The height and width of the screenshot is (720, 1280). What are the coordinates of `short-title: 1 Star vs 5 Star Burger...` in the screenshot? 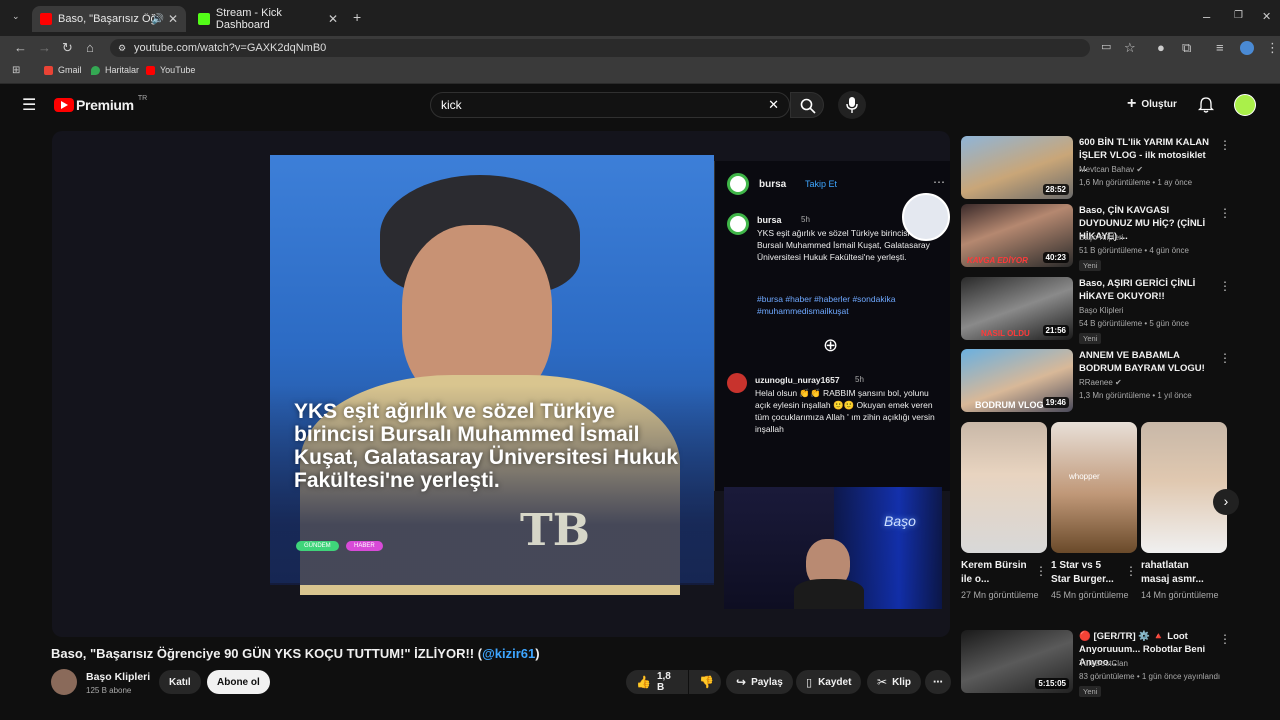 It's located at (1086, 573).